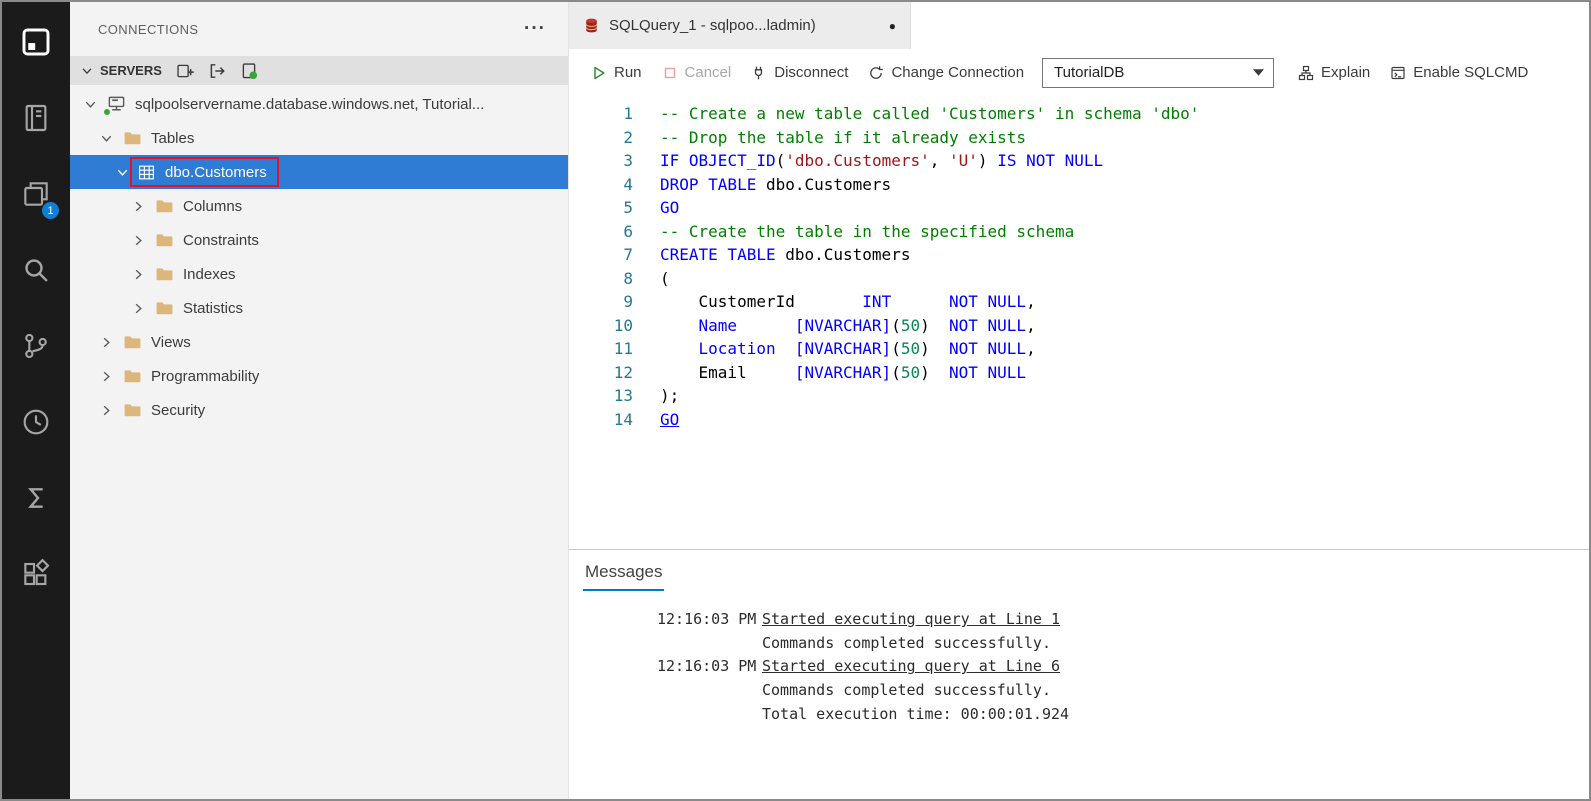 Image resolution: width=1591 pixels, height=801 pixels. Describe the element at coordinates (114, 105) in the screenshot. I see `server-icon` at that location.